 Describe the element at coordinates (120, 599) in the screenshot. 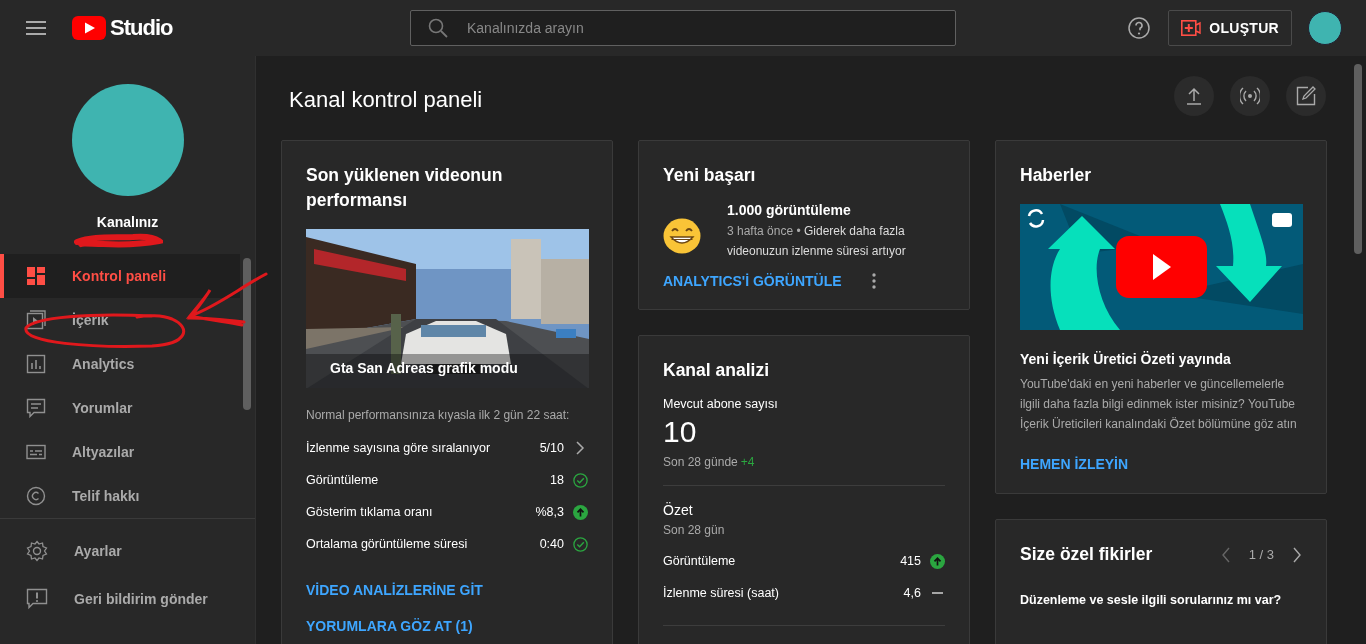

I see `nav-item: Geri bildirim gönder` at that location.